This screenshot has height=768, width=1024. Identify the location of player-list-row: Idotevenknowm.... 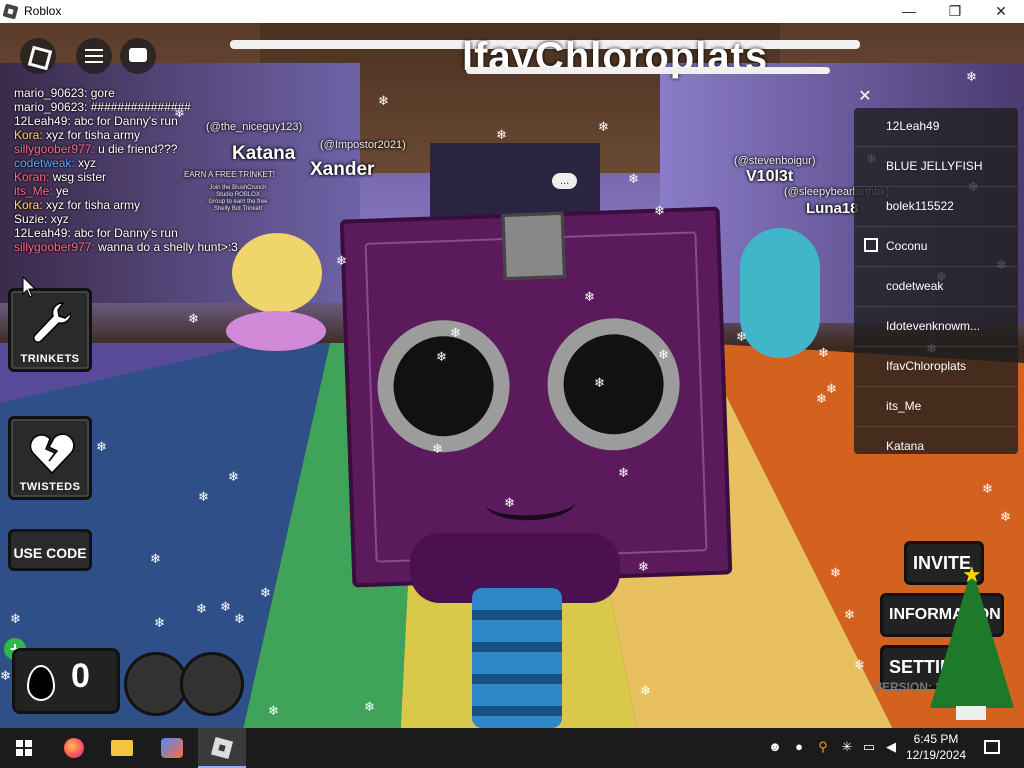
(936, 327).